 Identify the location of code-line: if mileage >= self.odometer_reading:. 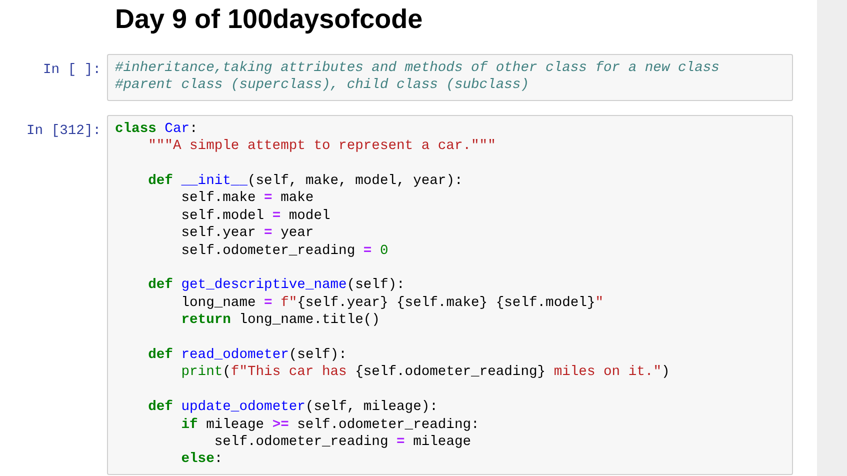
(330, 425).